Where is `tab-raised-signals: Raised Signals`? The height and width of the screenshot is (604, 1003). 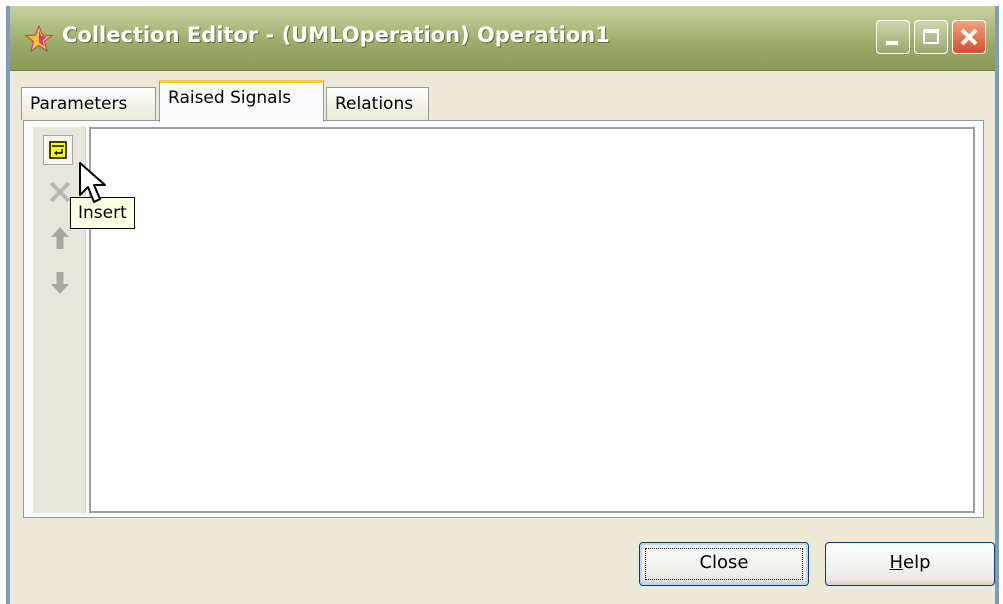
tab-raised-signals: Raised Signals is located at coordinates (241, 101).